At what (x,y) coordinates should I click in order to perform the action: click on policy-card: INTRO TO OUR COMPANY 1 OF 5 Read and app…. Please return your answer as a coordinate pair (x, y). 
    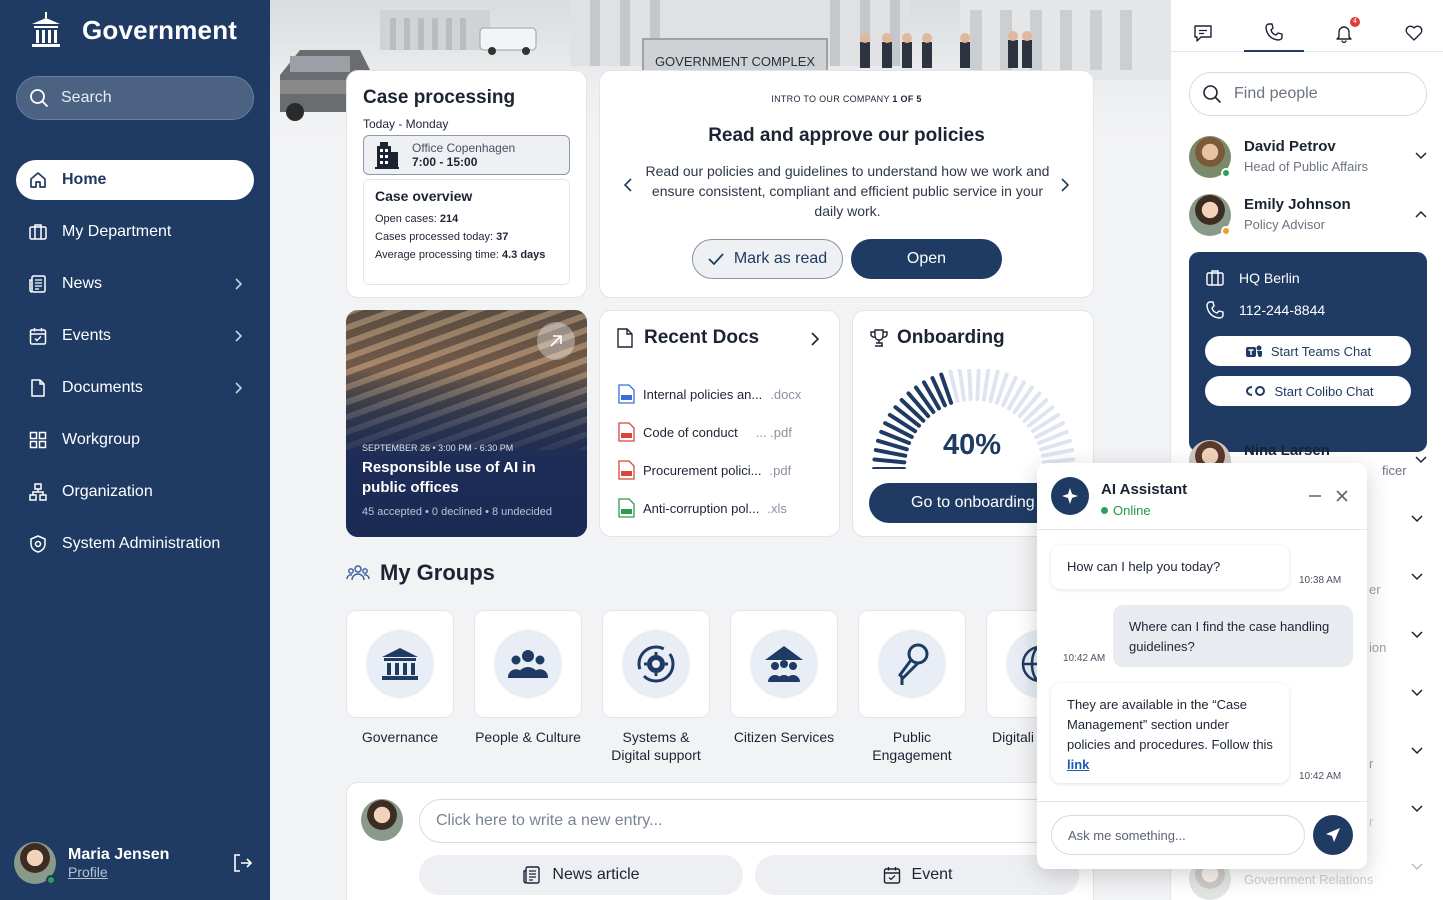
    Looking at the image, I should click on (846, 184).